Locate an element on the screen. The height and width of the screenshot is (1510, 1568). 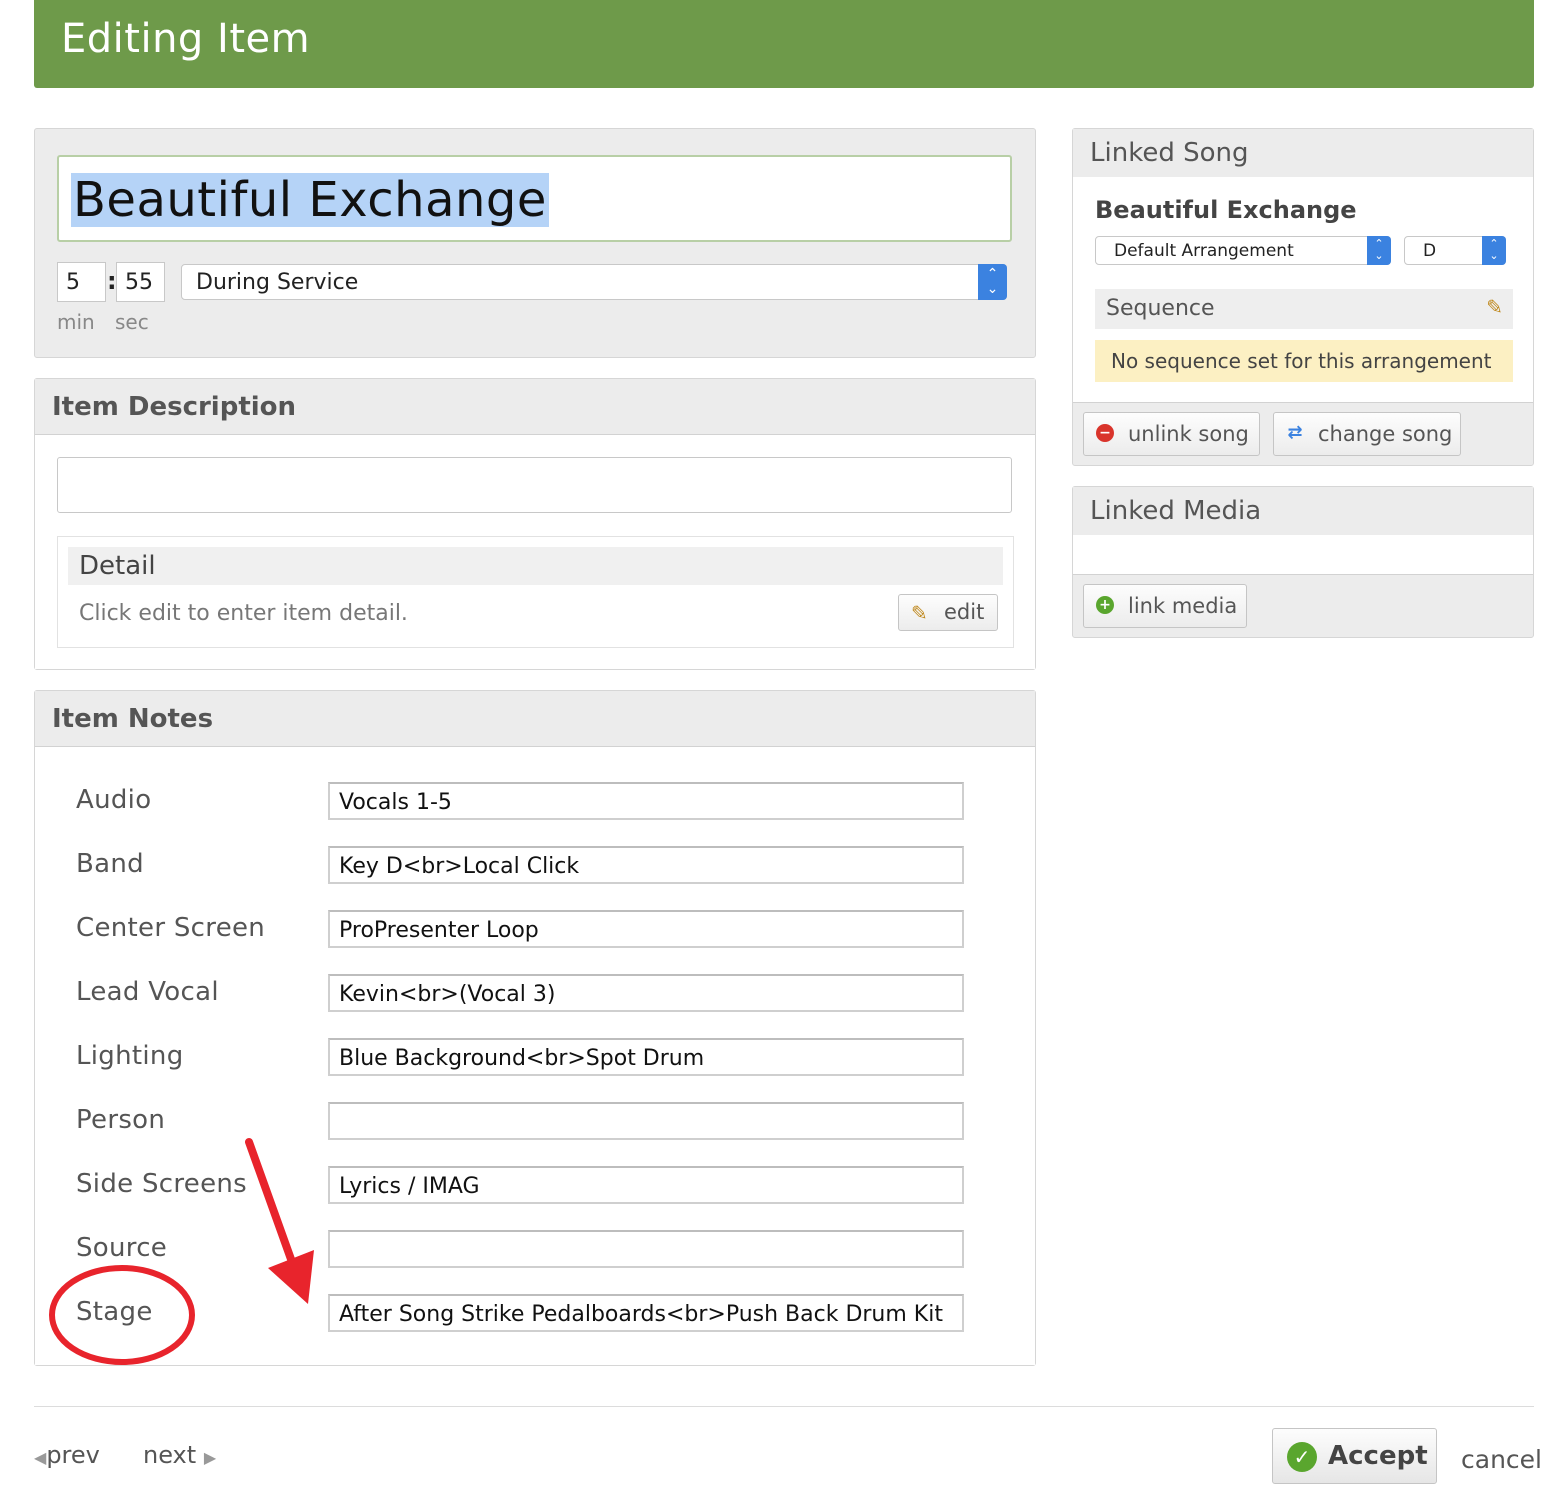
detail-header: Detail is located at coordinates (535, 566).